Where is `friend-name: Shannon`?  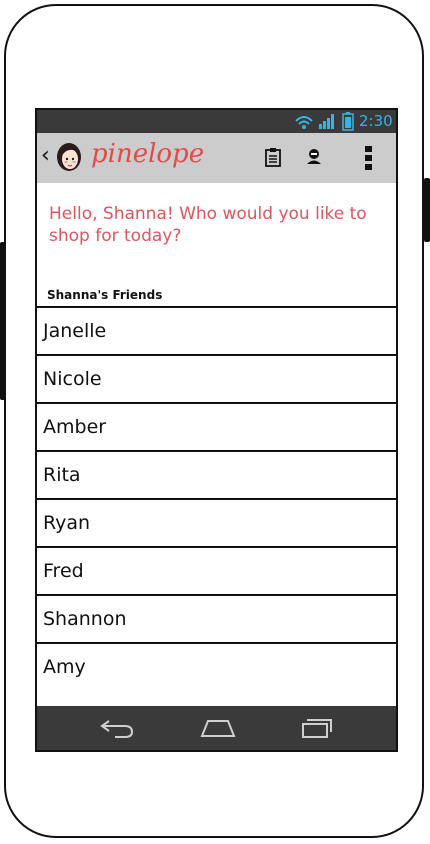 friend-name: Shannon is located at coordinates (85, 619).